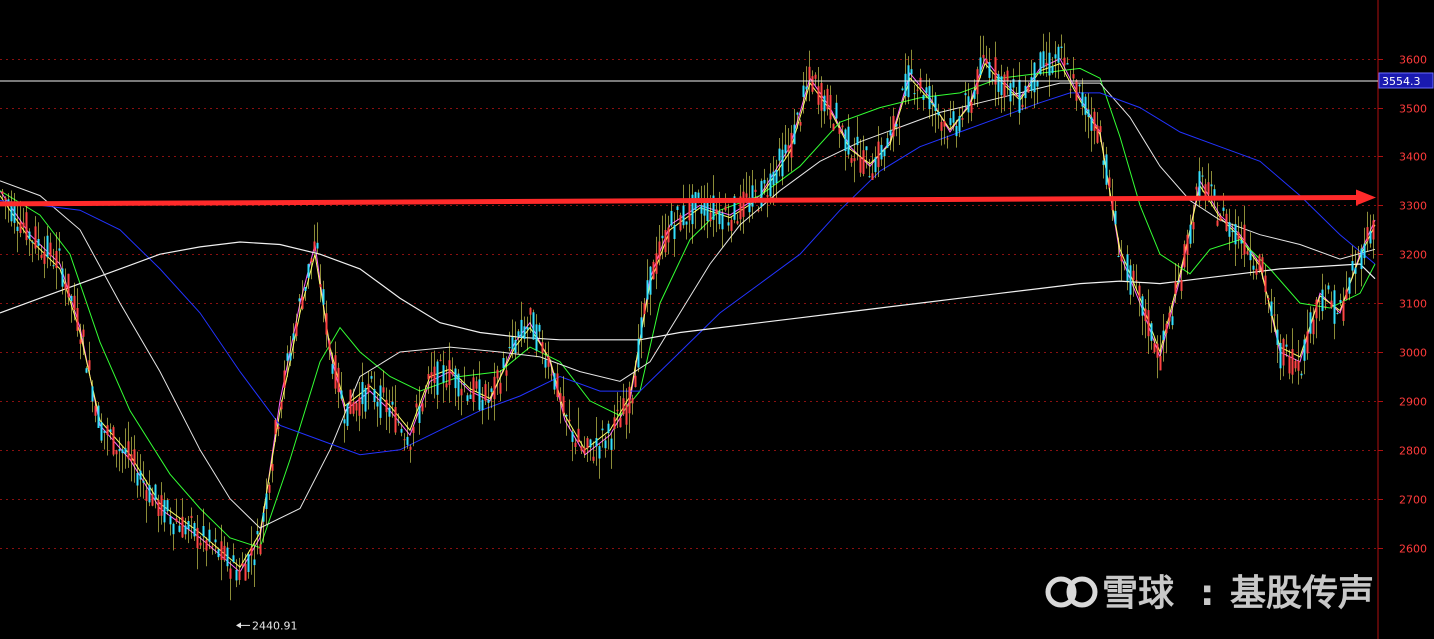  Describe the element at coordinates (1413, 304) in the screenshot. I see `y-tick-label: 3100` at that location.